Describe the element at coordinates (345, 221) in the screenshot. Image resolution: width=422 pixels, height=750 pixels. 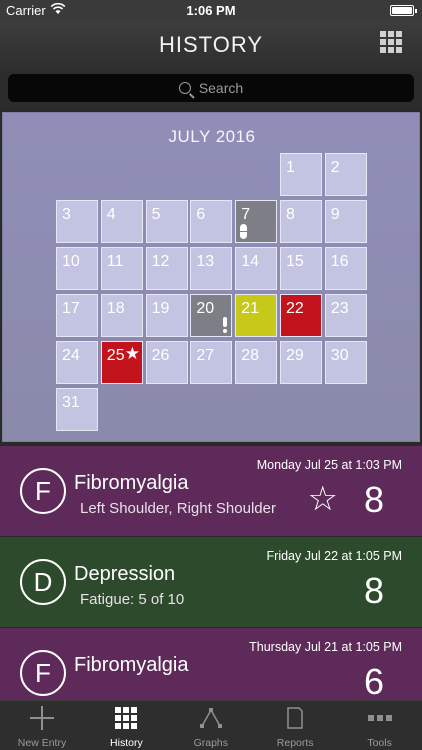
I see `calendar-day-9: 9` at that location.